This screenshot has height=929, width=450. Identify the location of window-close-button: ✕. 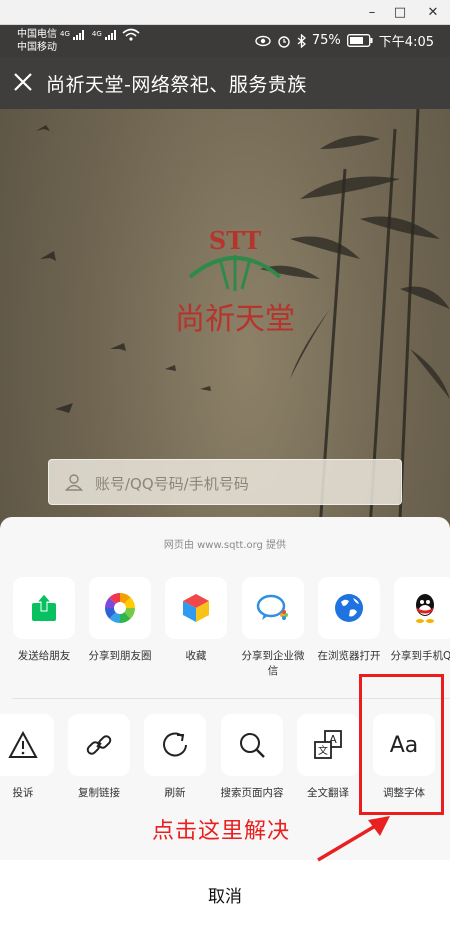
(433, 12).